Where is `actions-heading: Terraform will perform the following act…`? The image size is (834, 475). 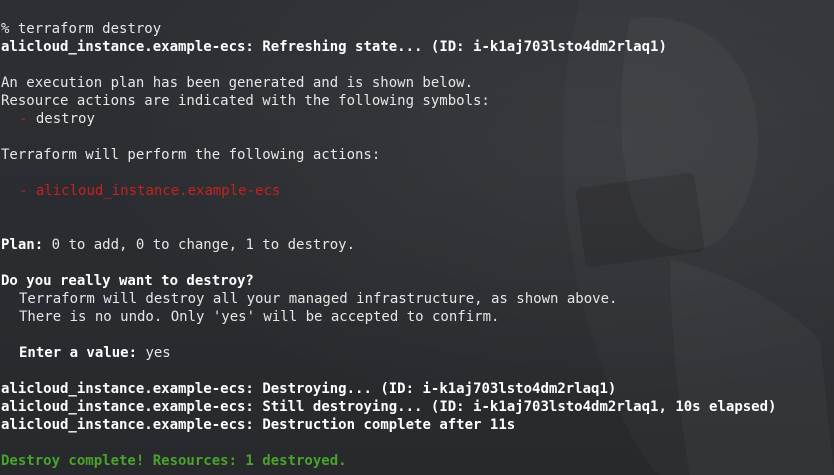
actions-heading: Terraform will perform the following act… is located at coordinates (191, 155).